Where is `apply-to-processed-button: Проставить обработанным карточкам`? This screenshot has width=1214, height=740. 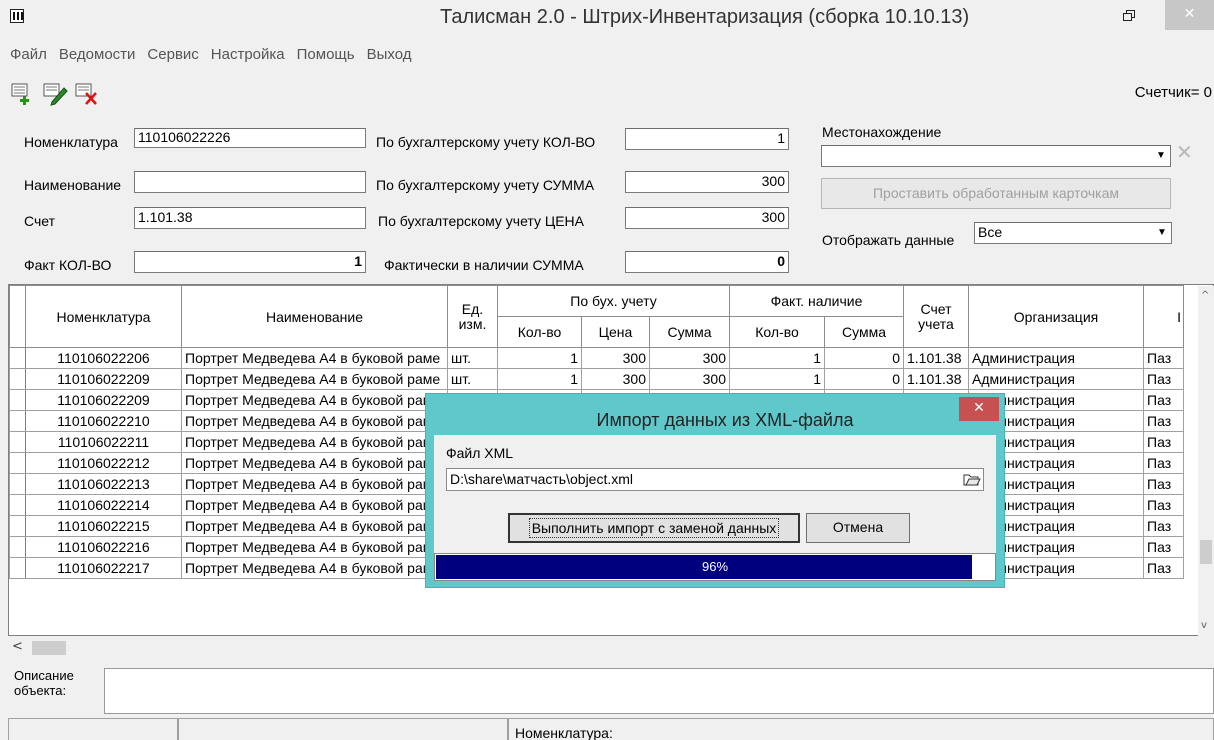 apply-to-processed-button: Проставить обработанным карточкам is located at coordinates (996, 193).